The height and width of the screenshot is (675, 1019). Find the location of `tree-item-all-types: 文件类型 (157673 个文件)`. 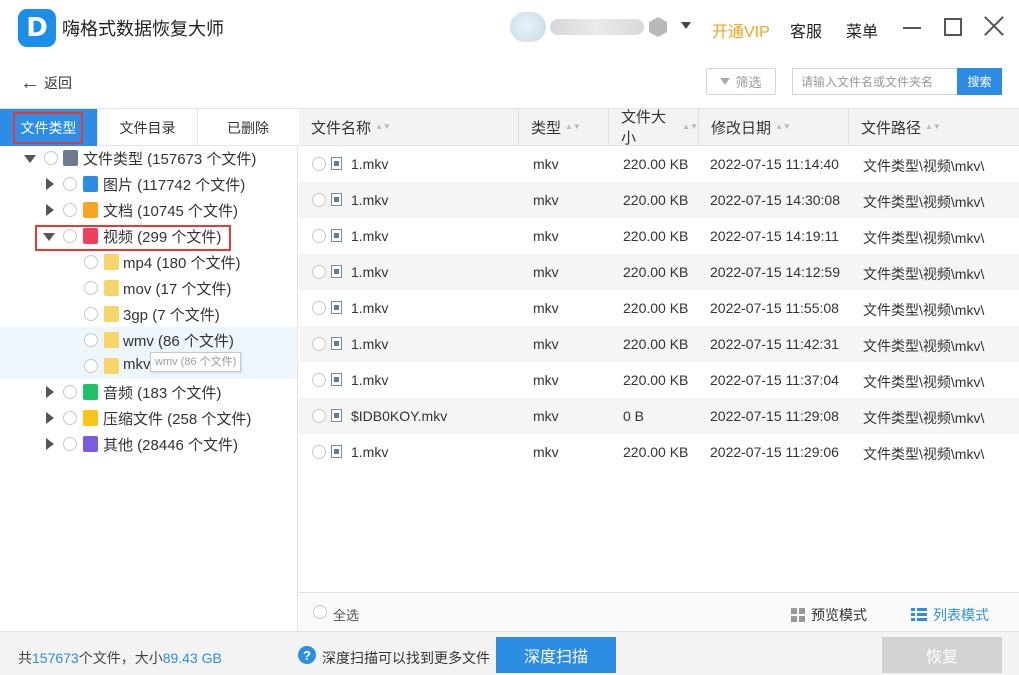

tree-item-all-types: 文件类型 (157673 个文件) is located at coordinates (148, 158).